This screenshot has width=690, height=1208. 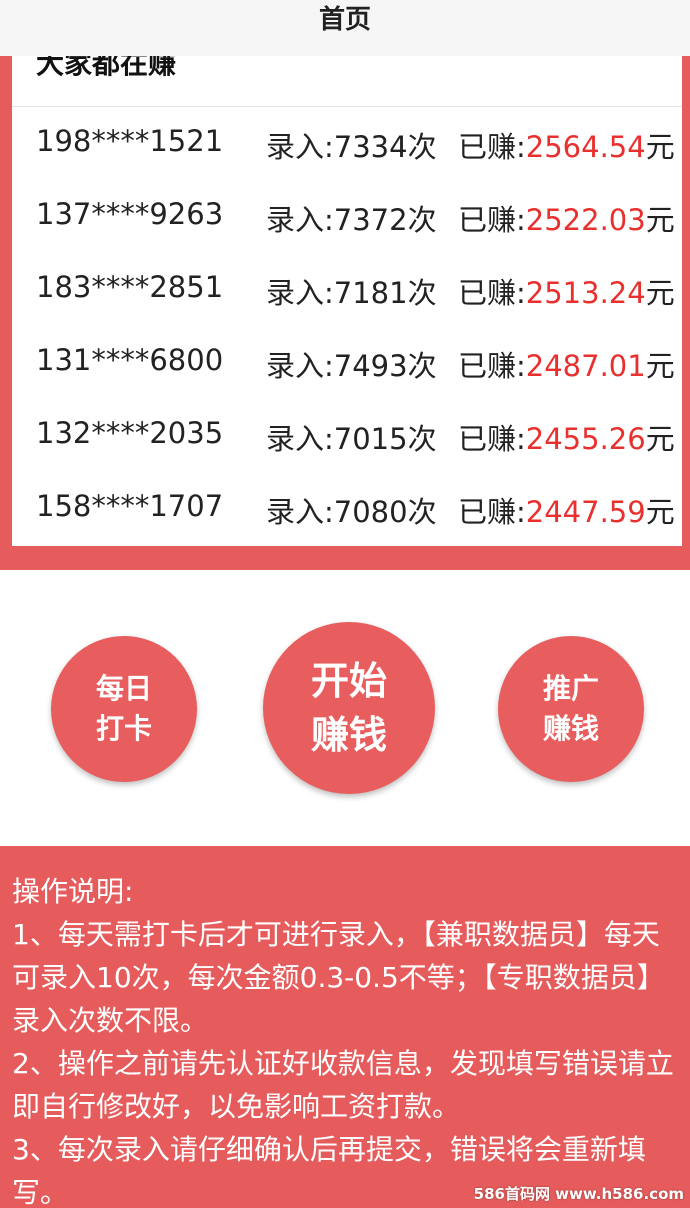 What do you see at coordinates (348, 681) in the screenshot?
I see `start-label-line1: 开始` at bounding box center [348, 681].